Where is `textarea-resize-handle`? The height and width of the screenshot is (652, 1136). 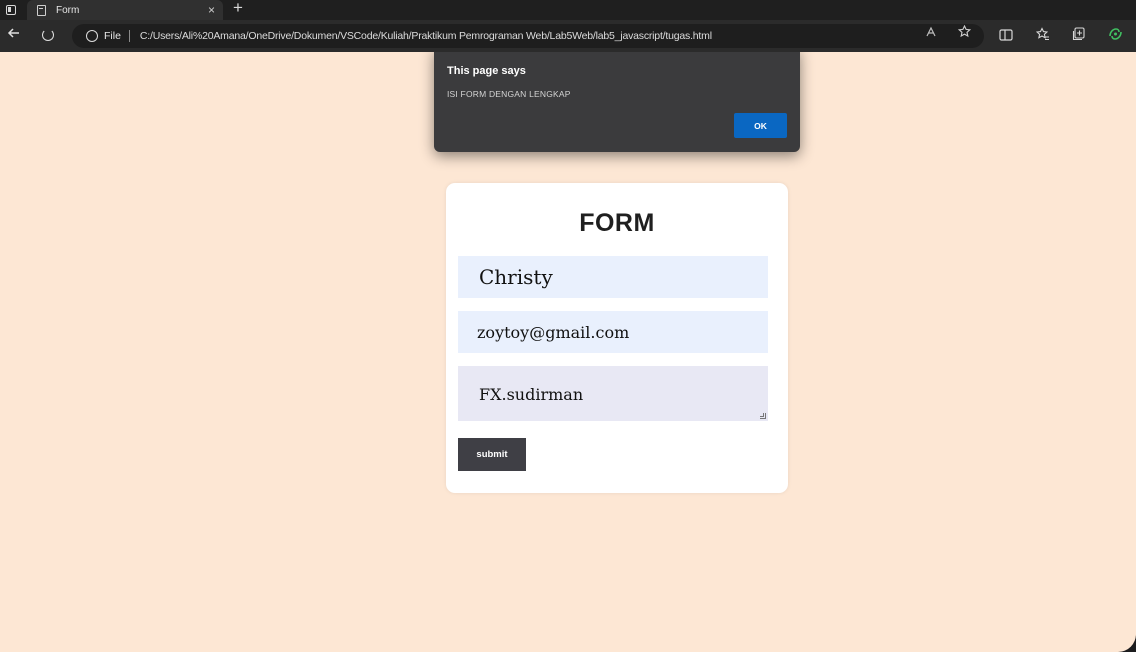 textarea-resize-handle is located at coordinates (763, 416).